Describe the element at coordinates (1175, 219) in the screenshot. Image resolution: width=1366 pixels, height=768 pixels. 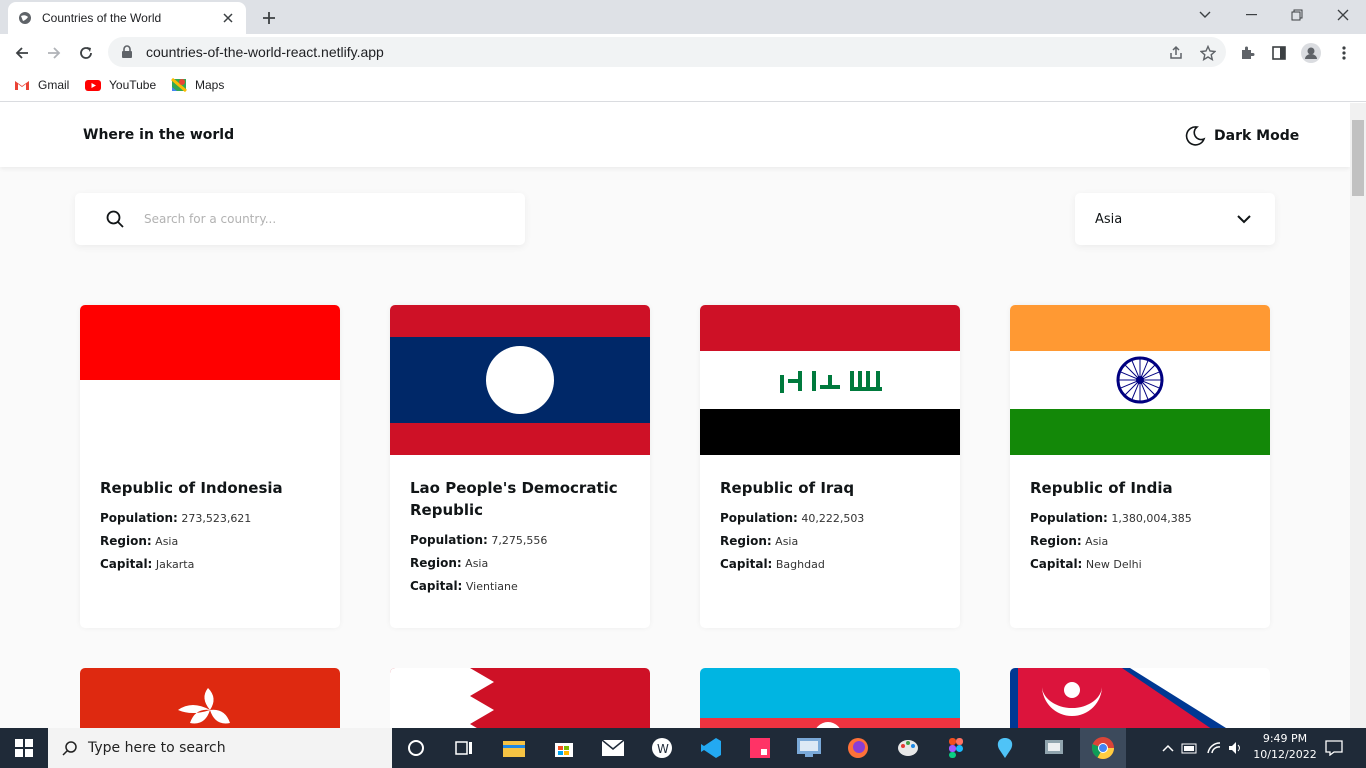
I see `region-filter-dropdown: Asia` at that location.